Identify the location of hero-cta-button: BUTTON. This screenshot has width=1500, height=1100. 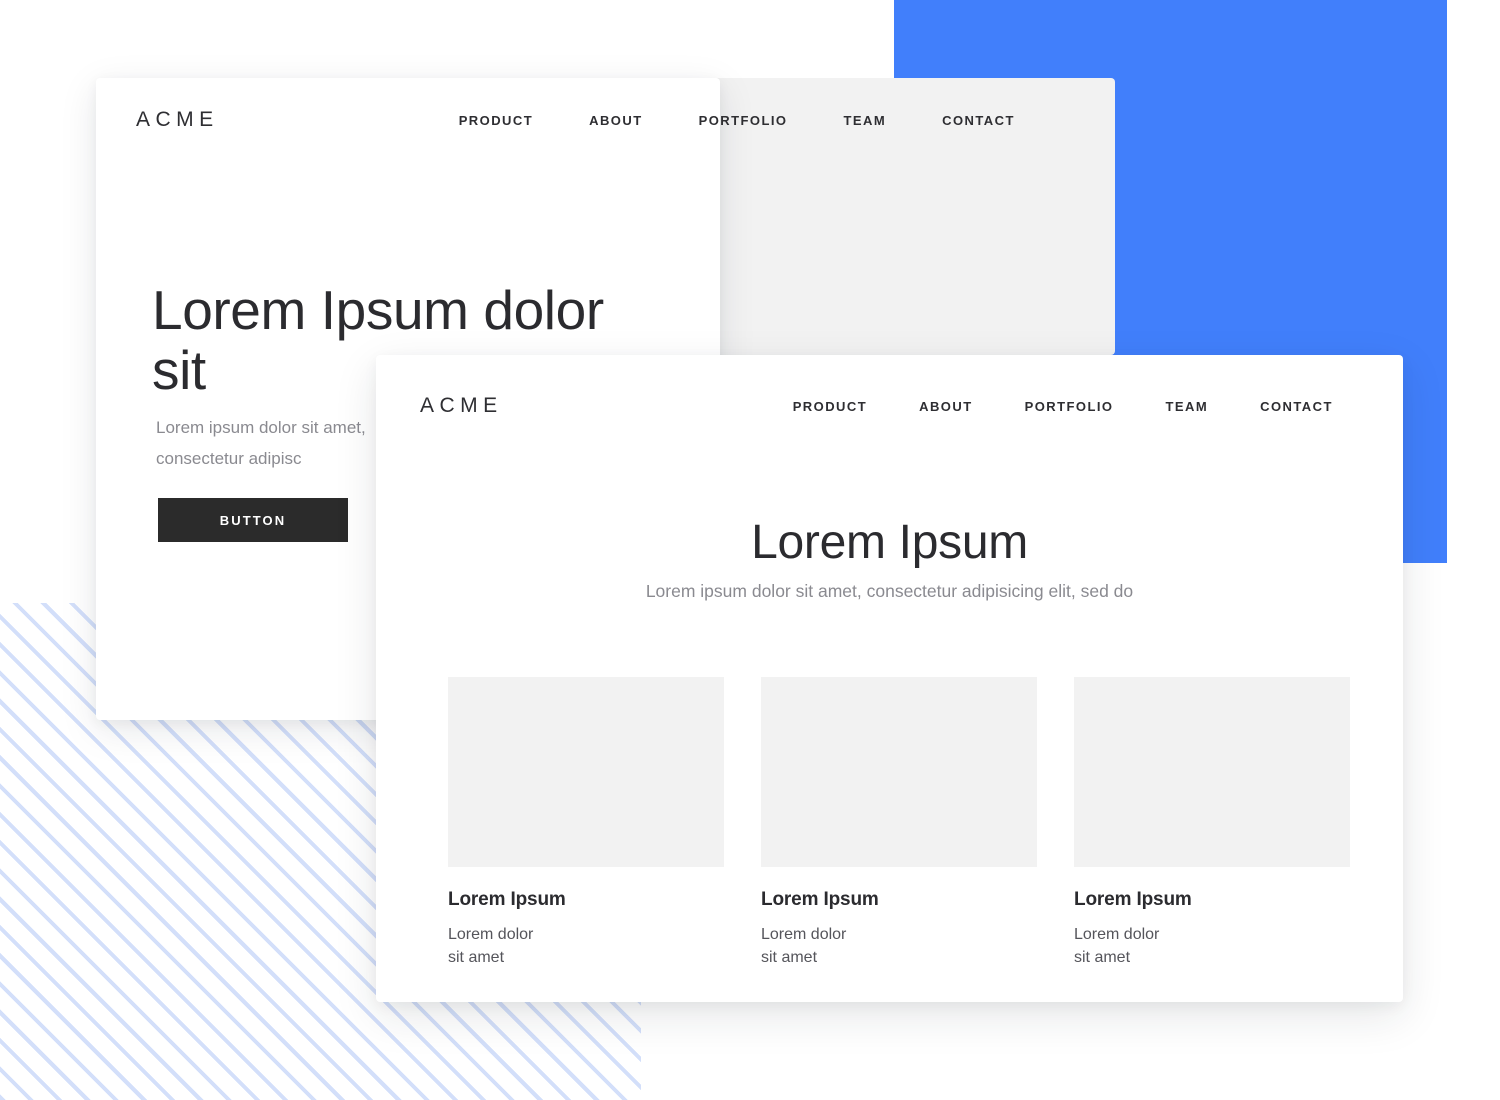
(253, 520).